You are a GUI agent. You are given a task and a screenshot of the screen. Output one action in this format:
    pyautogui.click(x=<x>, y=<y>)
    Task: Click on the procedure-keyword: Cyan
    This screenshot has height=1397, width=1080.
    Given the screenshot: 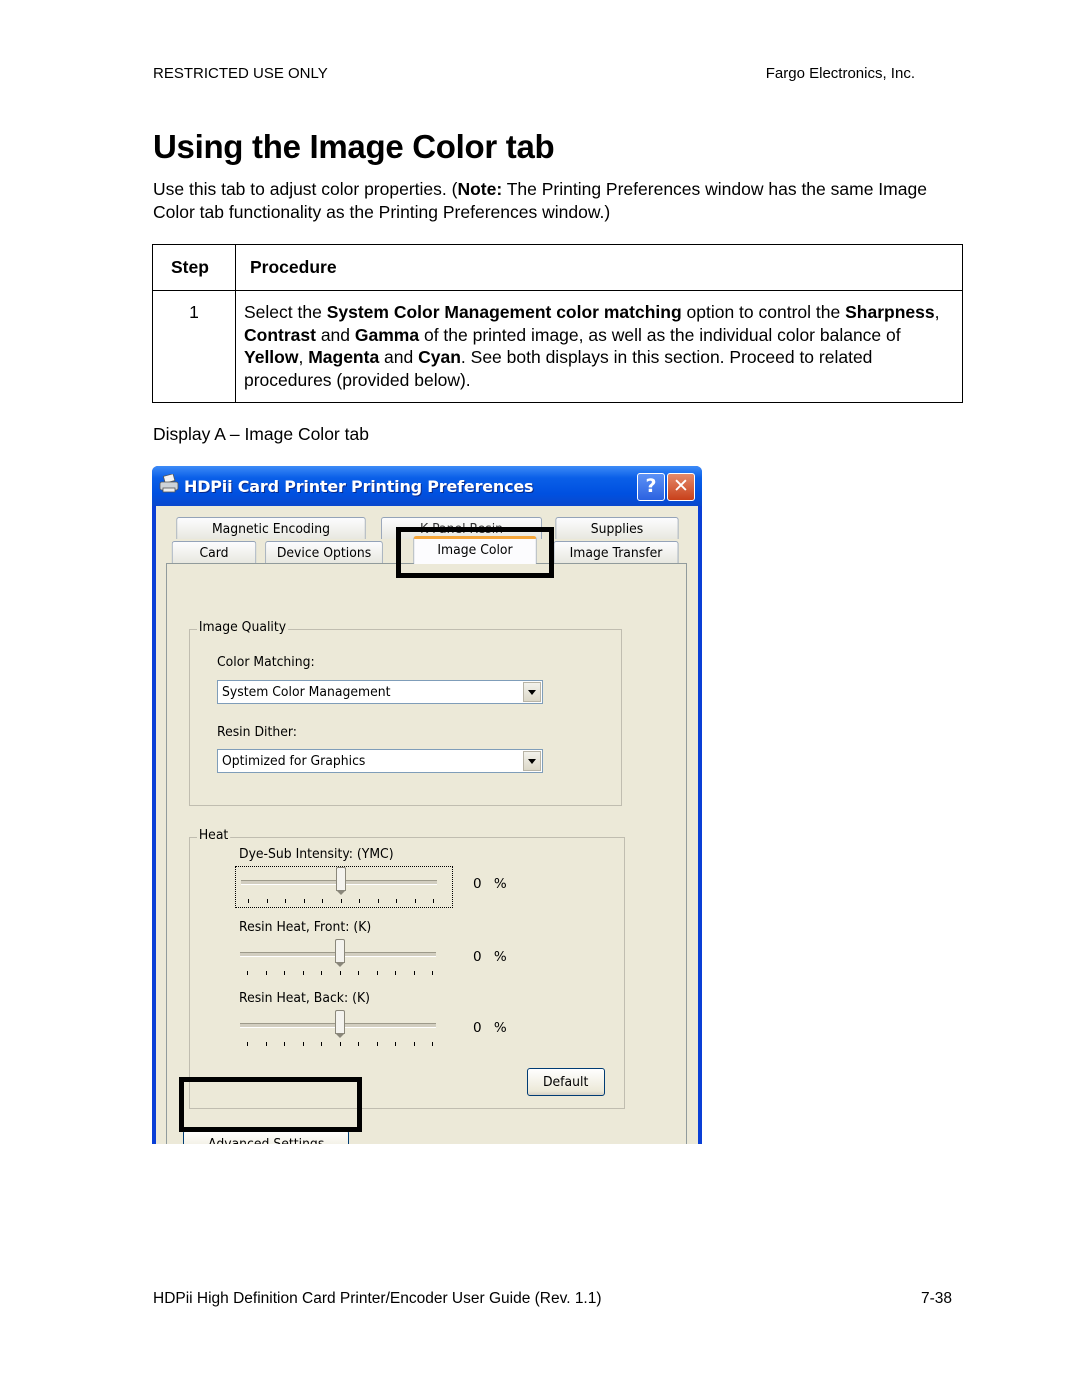 What is the action you would take?
    pyautogui.click(x=439, y=357)
    